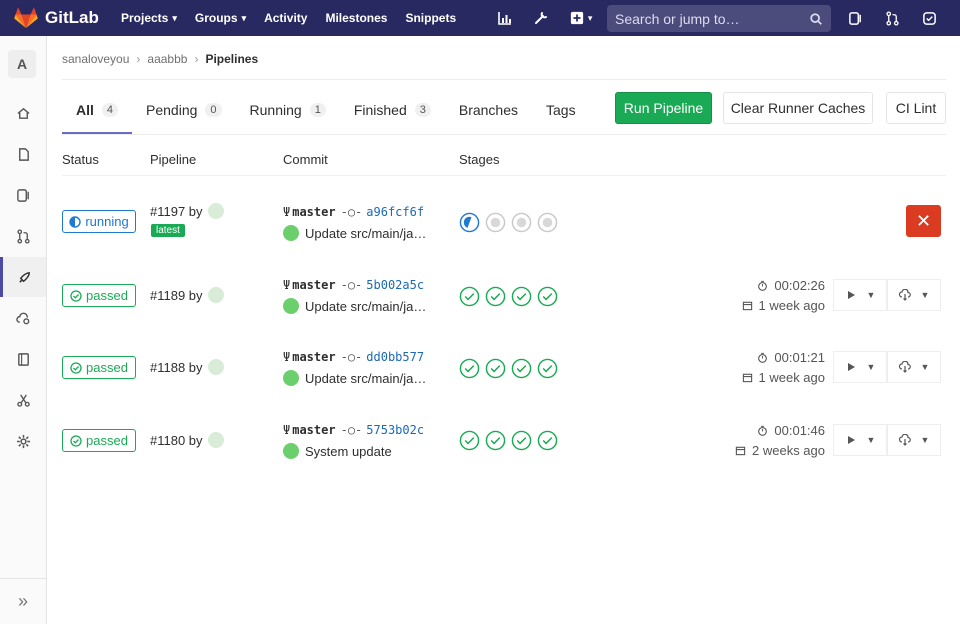 This screenshot has width=960, height=624. What do you see at coordinates (395, 212) in the screenshot?
I see `commit-sha: a96fcf6f` at bounding box center [395, 212].